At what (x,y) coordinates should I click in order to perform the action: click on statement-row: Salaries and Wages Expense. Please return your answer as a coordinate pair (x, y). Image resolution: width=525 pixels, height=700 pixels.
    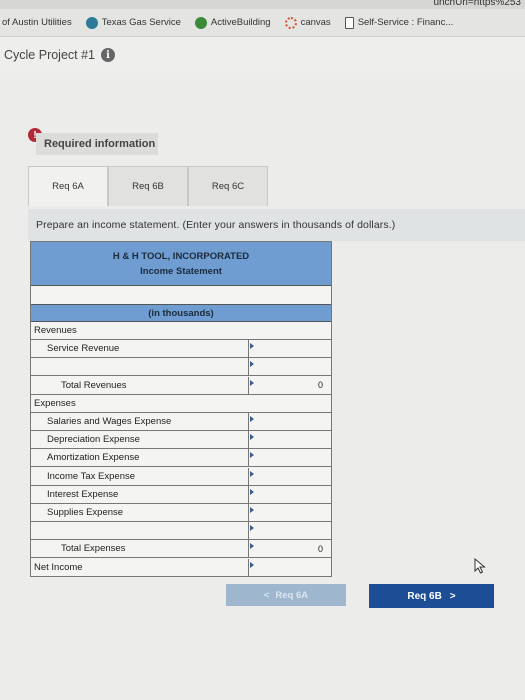
    Looking at the image, I should click on (181, 422).